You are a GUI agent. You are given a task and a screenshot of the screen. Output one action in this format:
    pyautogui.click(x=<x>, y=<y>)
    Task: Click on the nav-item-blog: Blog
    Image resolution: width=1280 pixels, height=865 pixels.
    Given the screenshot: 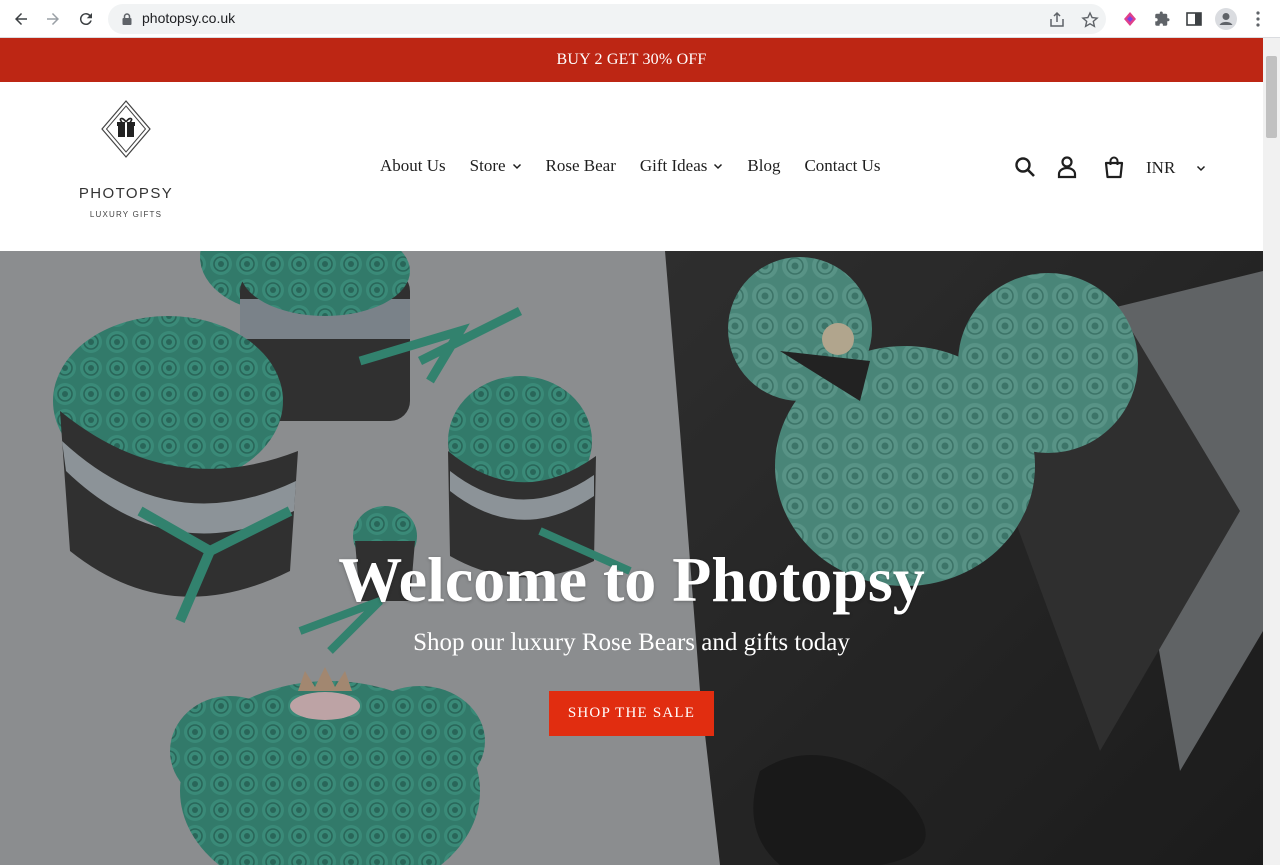 What is the action you would take?
    pyautogui.click(x=763, y=166)
    